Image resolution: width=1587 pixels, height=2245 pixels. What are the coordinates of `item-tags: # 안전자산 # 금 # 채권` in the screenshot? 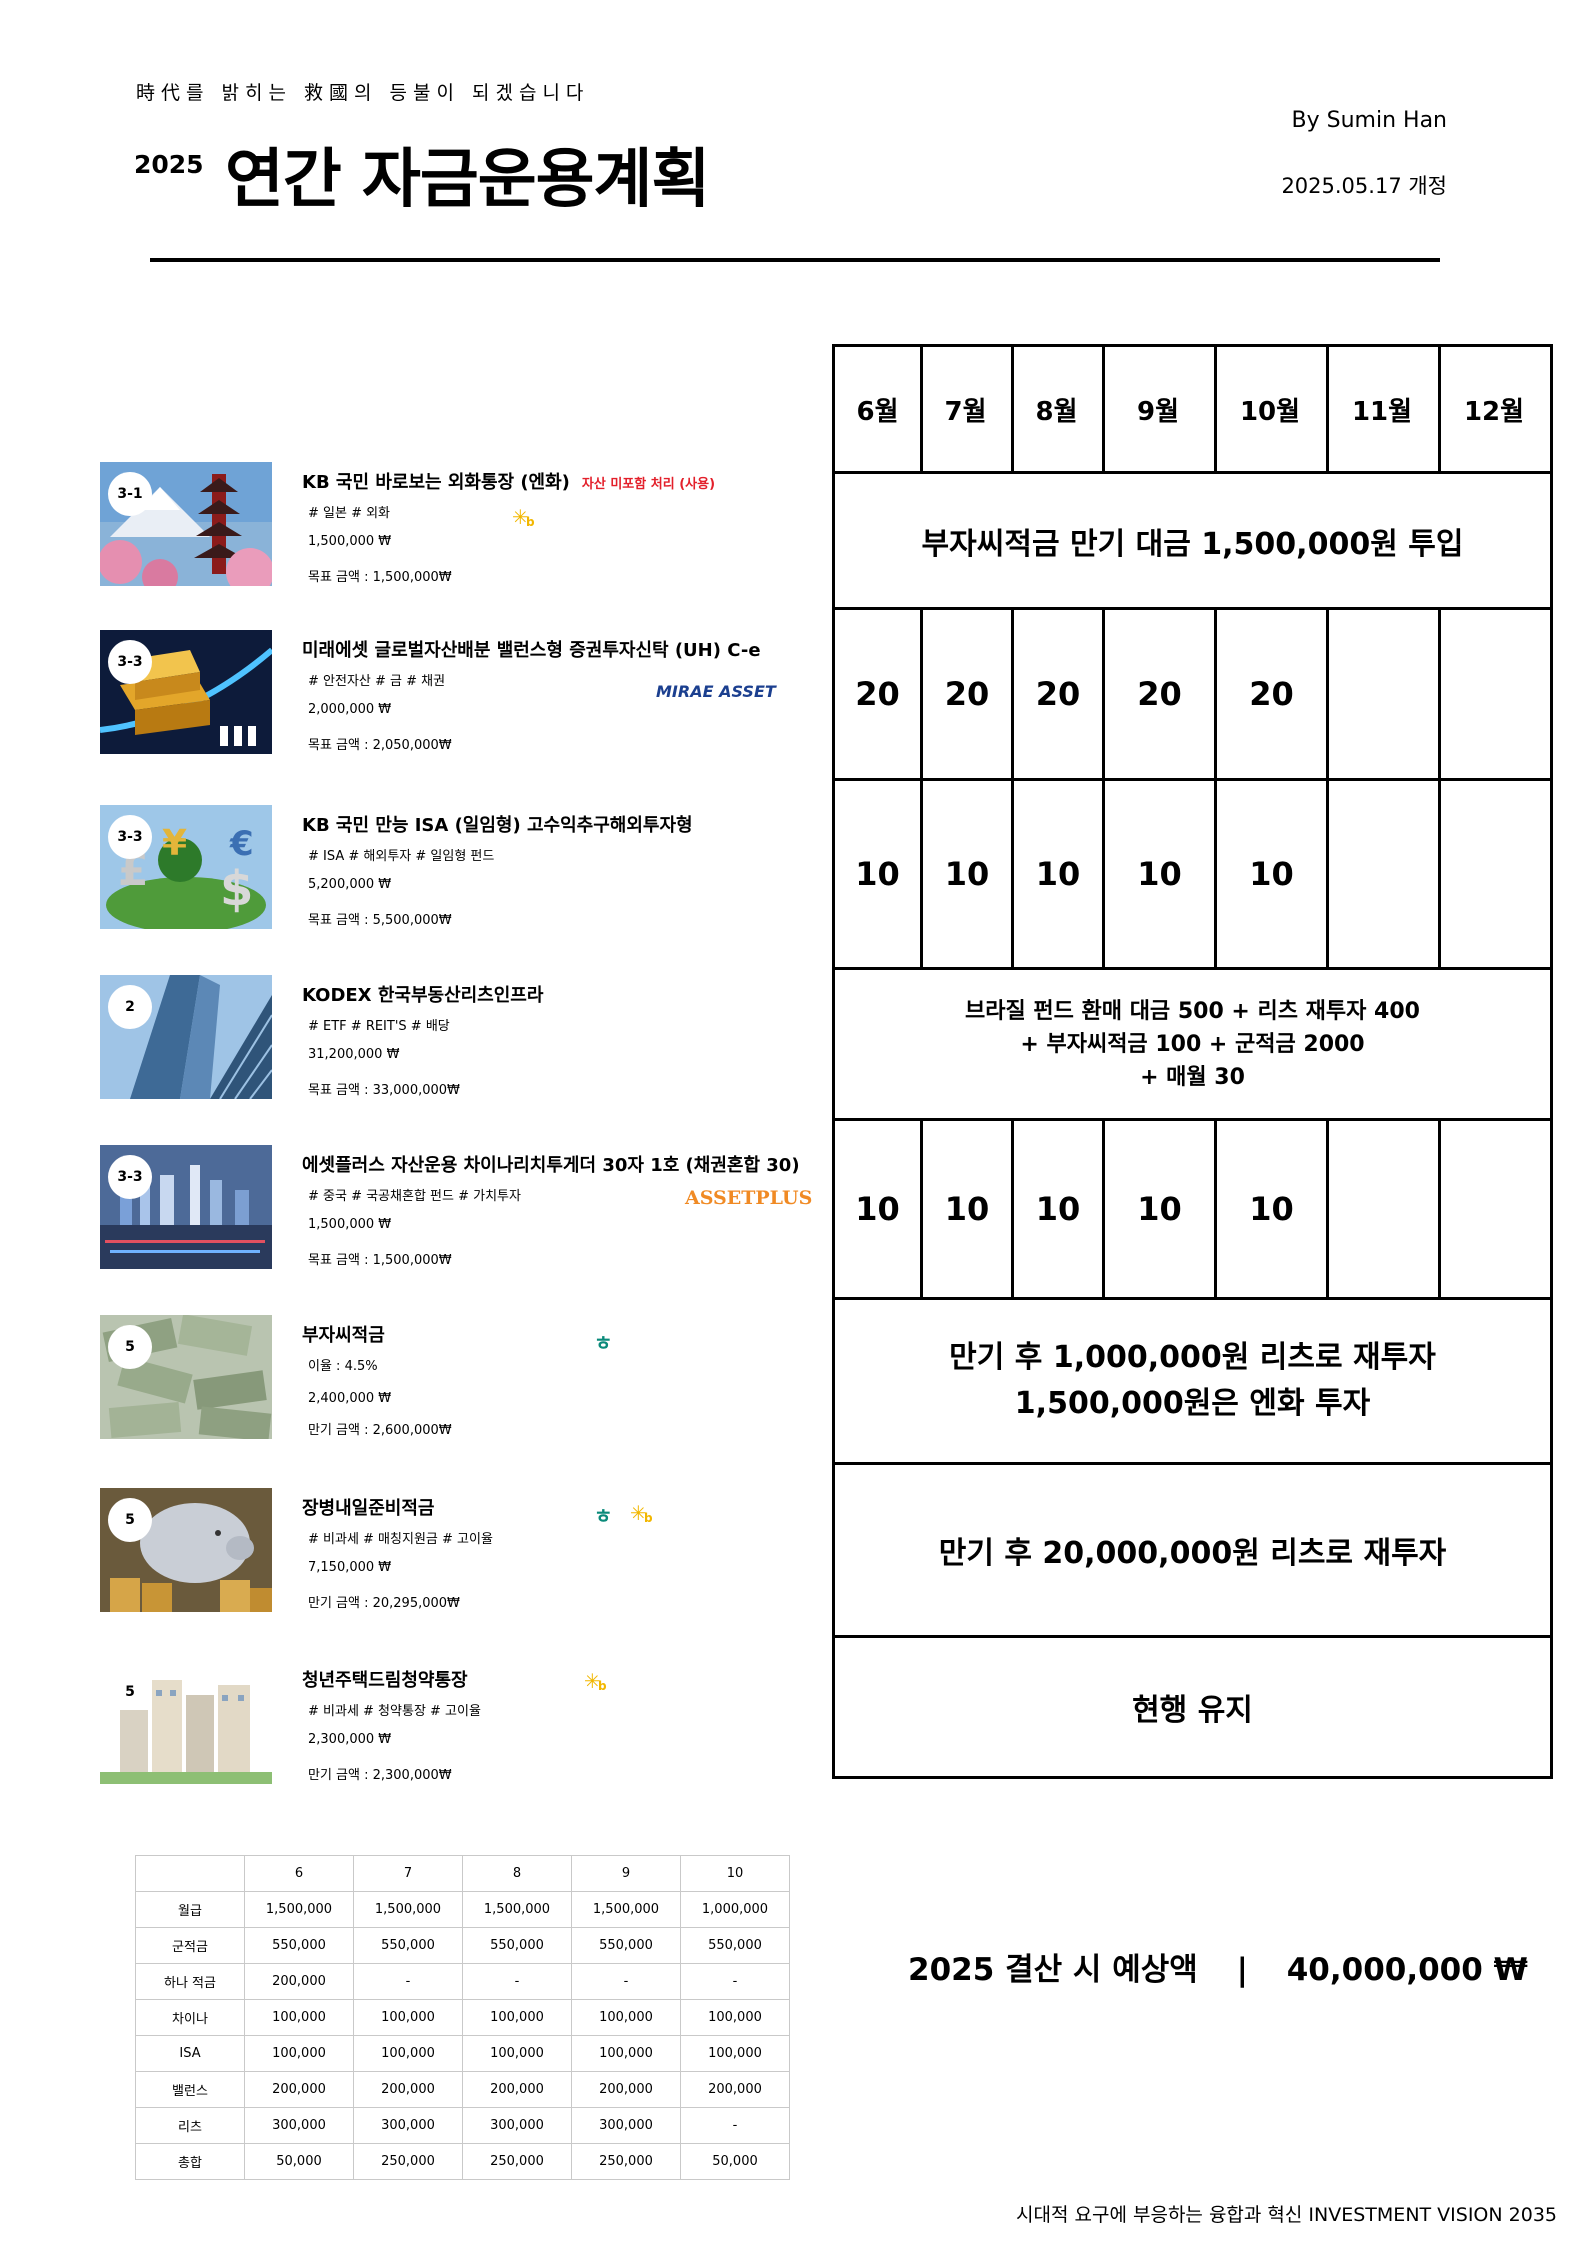 It's located at (377, 681).